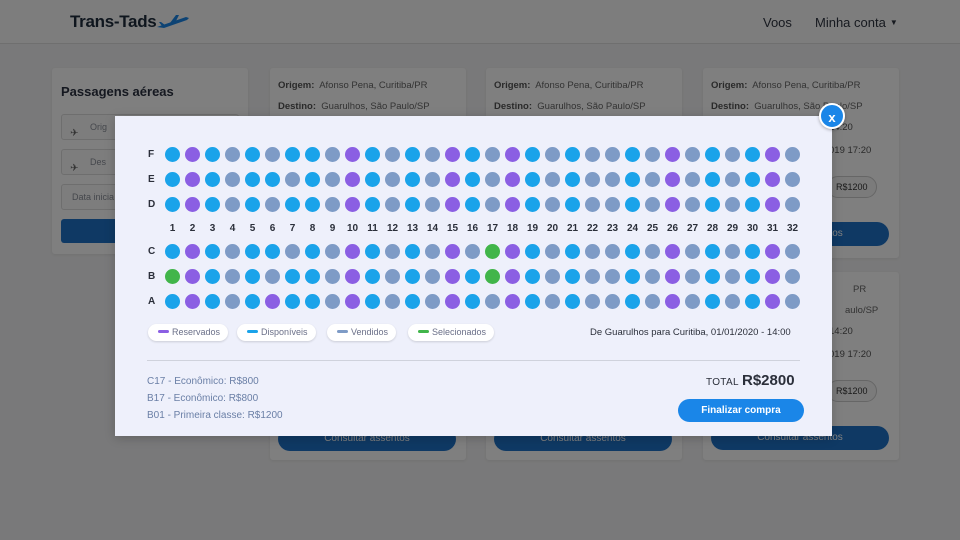  What do you see at coordinates (712, 251) in the screenshot?
I see `seat-C28-disponivel` at bounding box center [712, 251].